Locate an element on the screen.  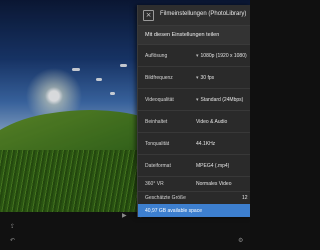
setting-label: Beinhaltet is located at coordinates (156, 122).